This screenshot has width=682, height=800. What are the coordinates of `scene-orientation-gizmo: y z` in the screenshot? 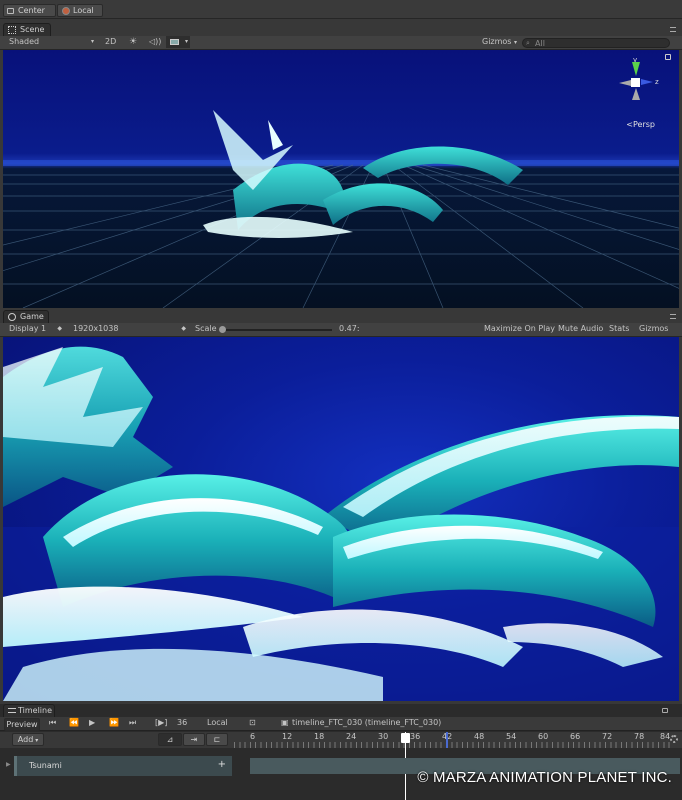 It's located at (638, 84).